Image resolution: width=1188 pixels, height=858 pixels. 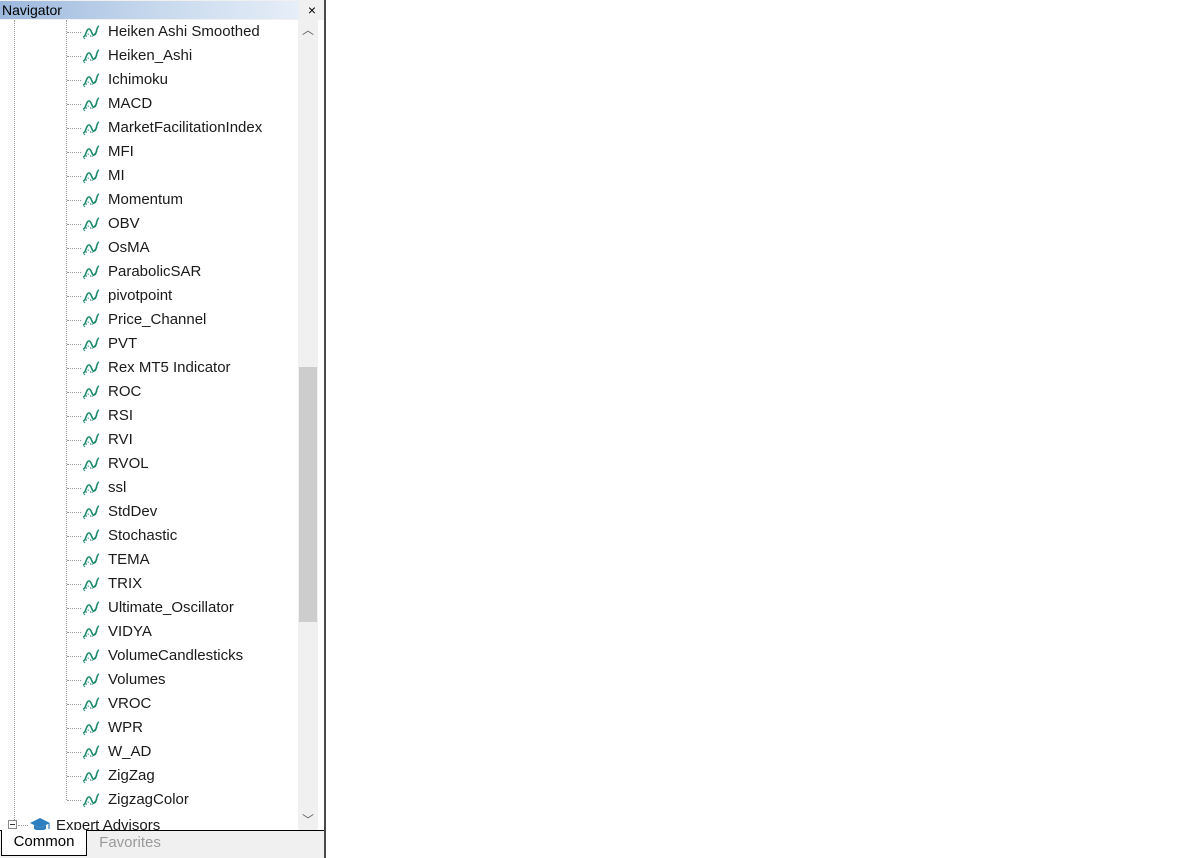 I want to click on tree-item-indicator: ZigZag, so click(x=149, y=776).